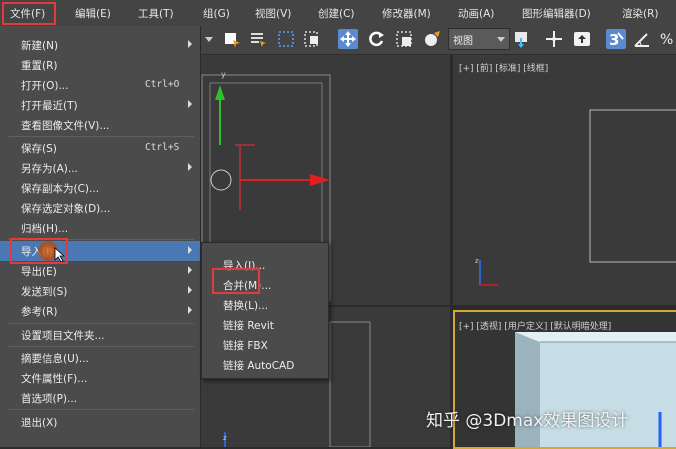 Image resolution: width=676 pixels, height=449 pixels. What do you see at coordinates (216, 13) in the screenshot?
I see `menu-group: 组(G)` at bounding box center [216, 13].